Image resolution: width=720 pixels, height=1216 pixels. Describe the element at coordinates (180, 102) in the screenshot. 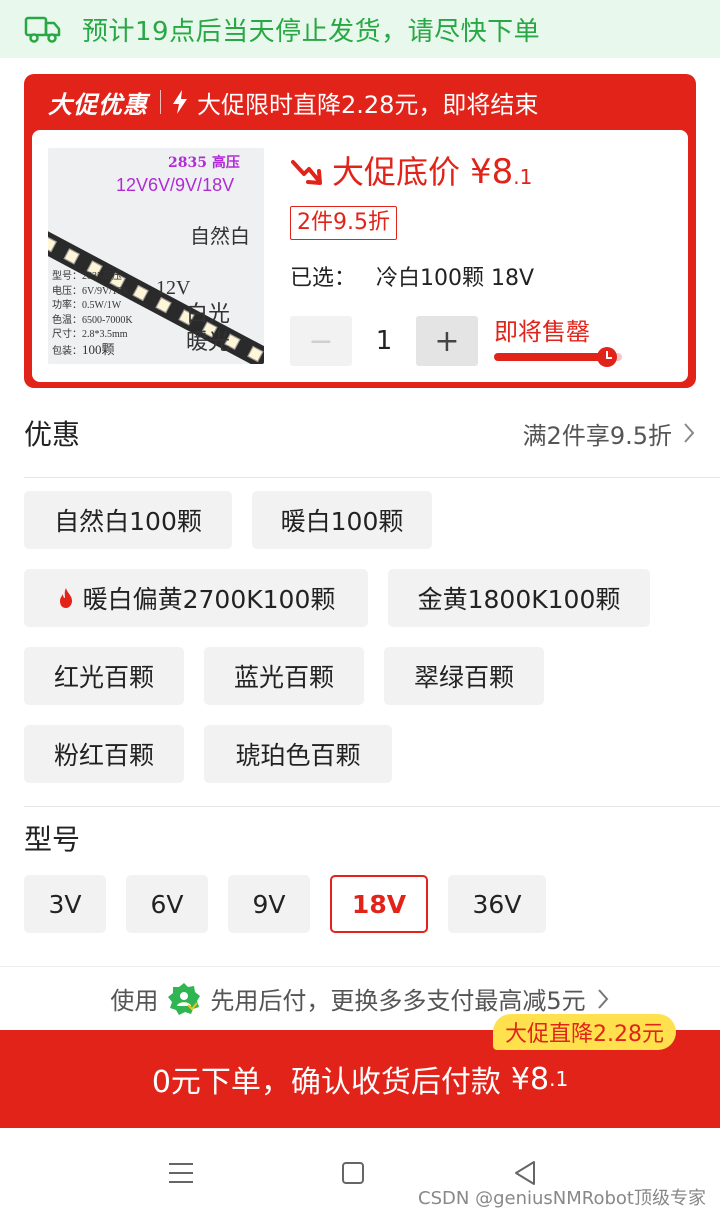

I see `lightning-icon` at that location.